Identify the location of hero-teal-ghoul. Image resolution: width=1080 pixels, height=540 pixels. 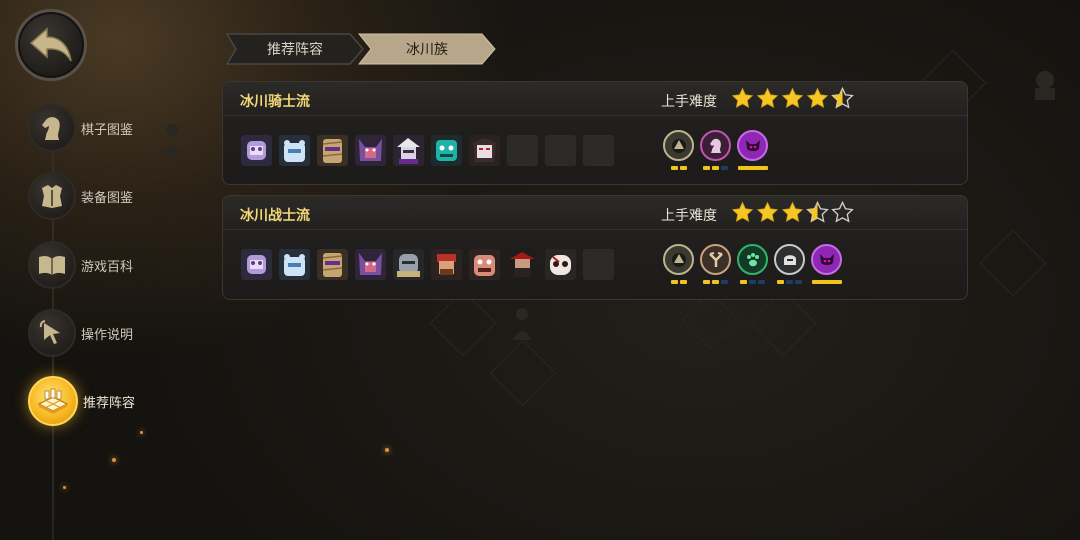
(446, 150).